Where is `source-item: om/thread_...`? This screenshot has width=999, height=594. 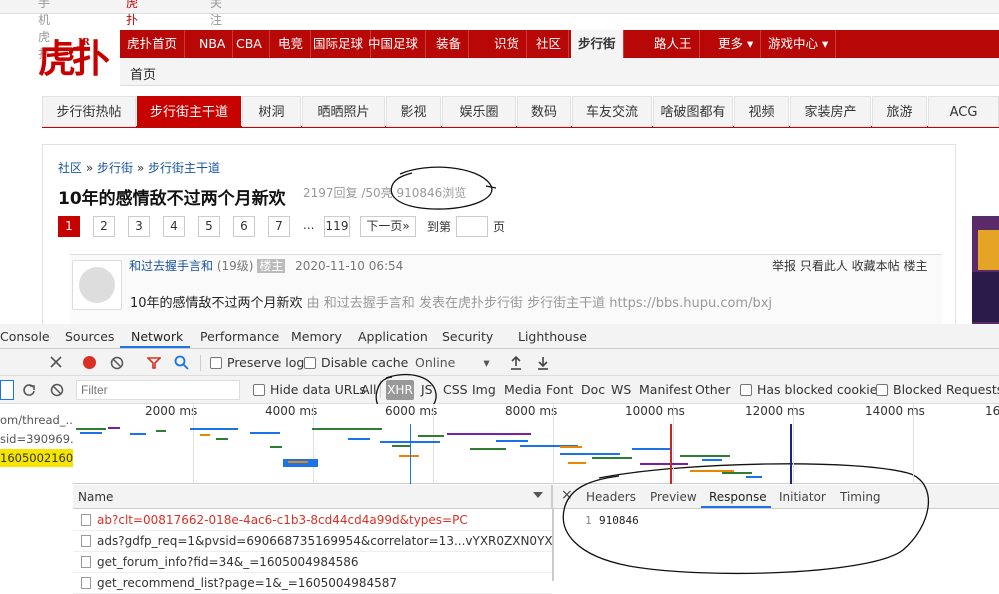 source-item: om/thread_... is located at coordinates (36, 420).